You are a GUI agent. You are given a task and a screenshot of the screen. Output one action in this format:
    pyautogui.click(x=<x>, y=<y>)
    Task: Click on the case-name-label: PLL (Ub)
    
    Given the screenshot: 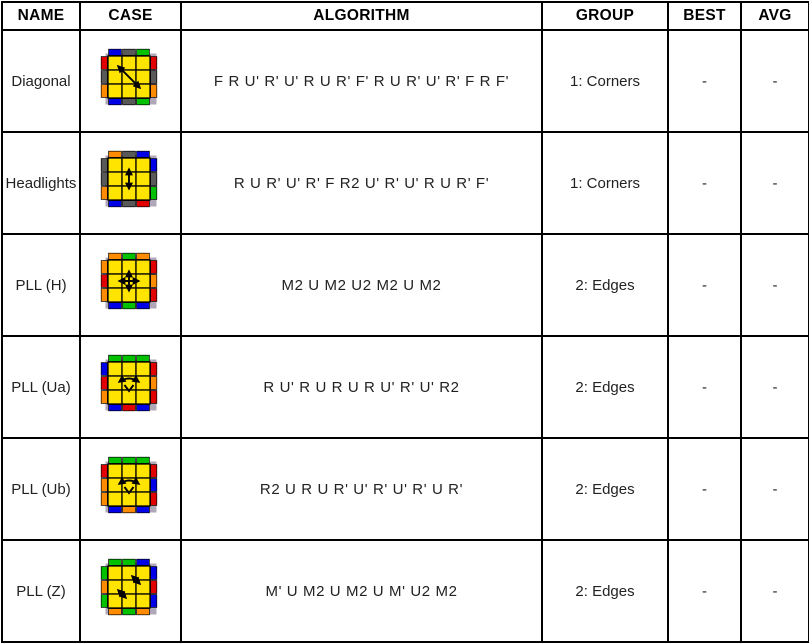 What is the action you would take?
    pyautogui.click(x=41, y=489)
    